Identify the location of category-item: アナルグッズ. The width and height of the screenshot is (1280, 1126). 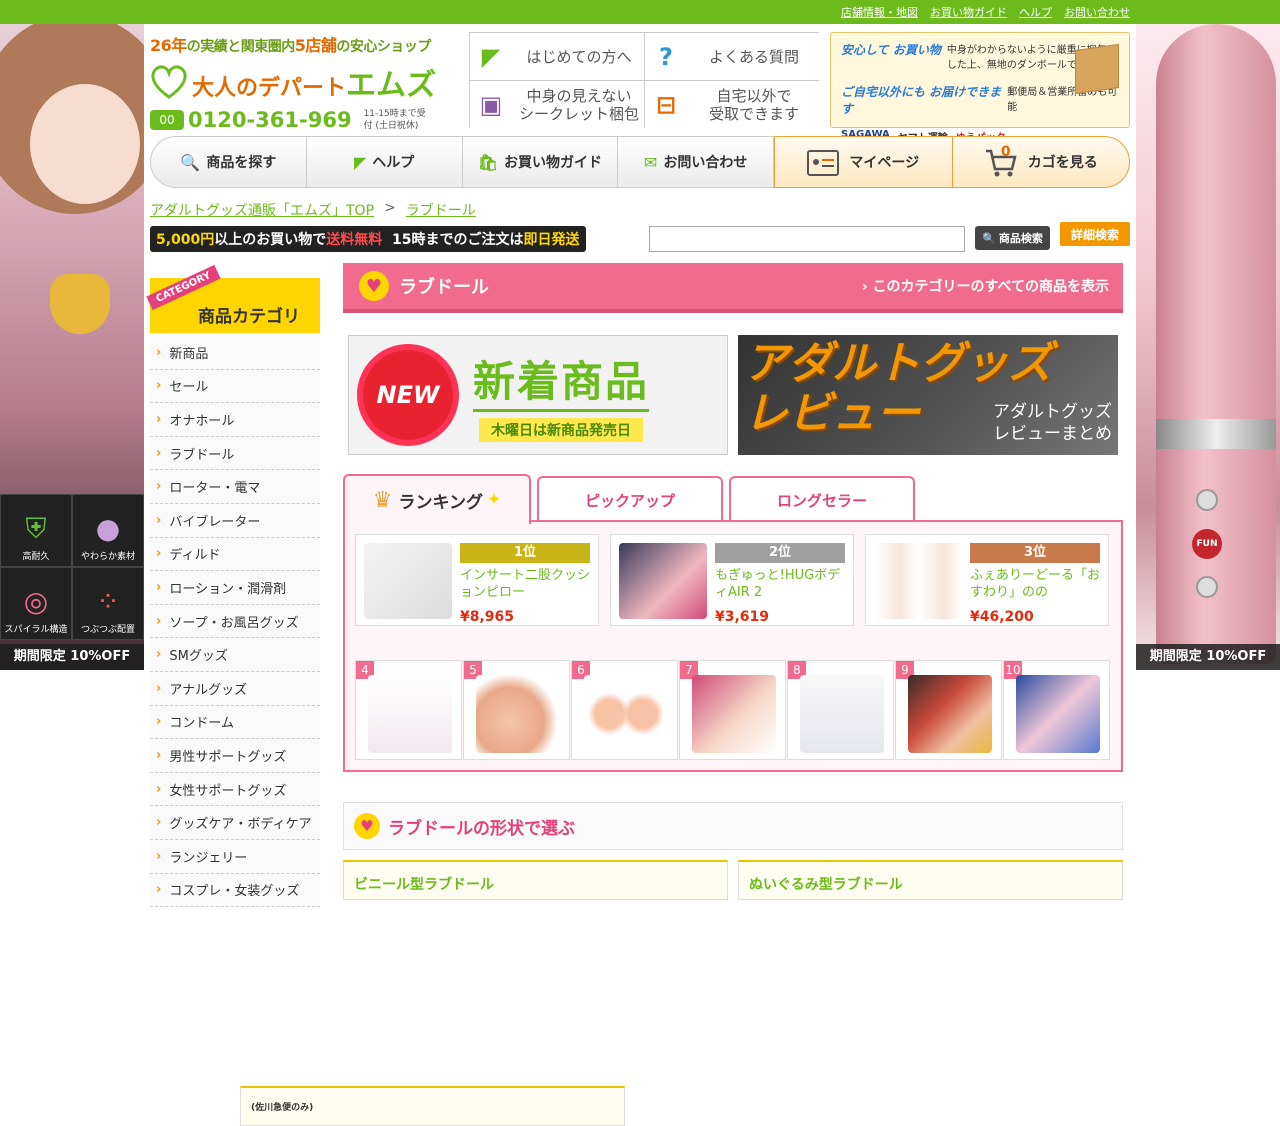
(235, 688).